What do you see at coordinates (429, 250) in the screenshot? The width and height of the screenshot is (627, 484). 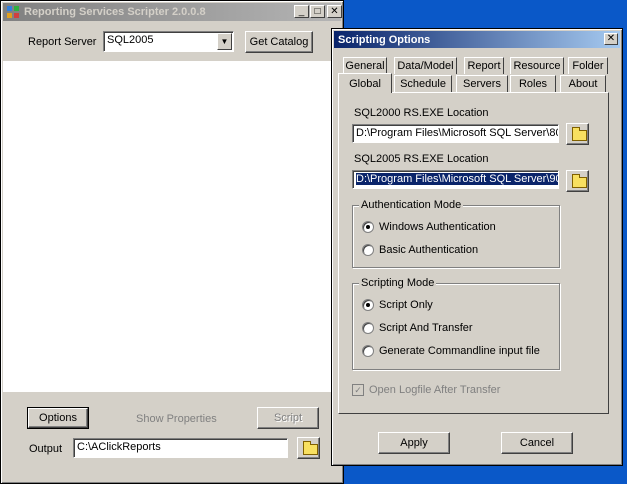 I see `basic-auth-label: Basic Authentication` at bounding box center [429, 250].